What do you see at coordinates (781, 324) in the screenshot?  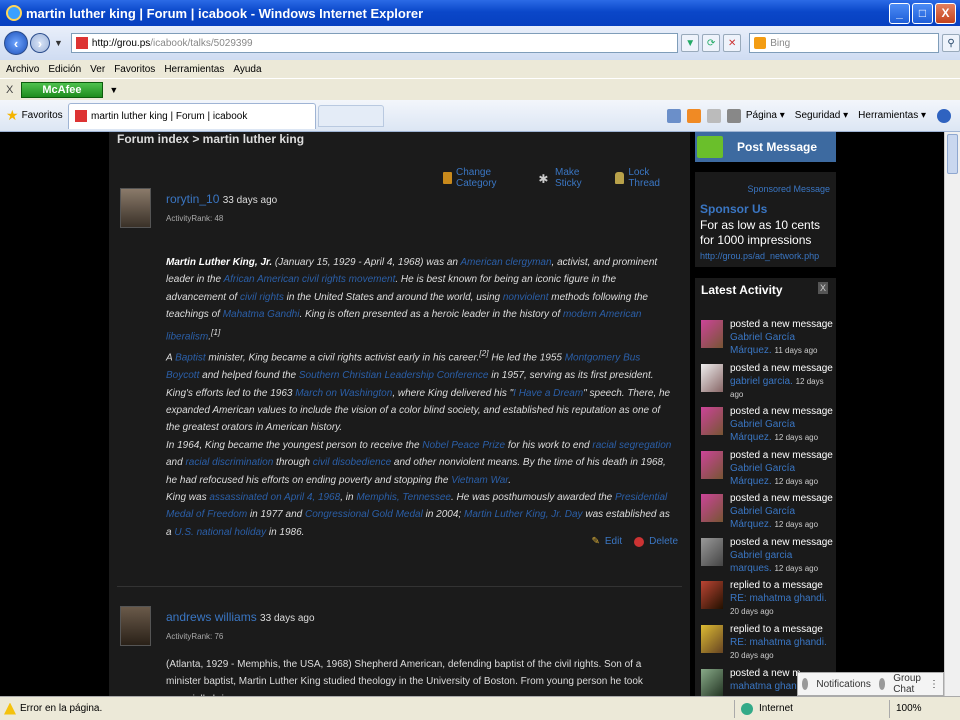 I see `activity-action: posted a new message` at bounding box center [781, 324].